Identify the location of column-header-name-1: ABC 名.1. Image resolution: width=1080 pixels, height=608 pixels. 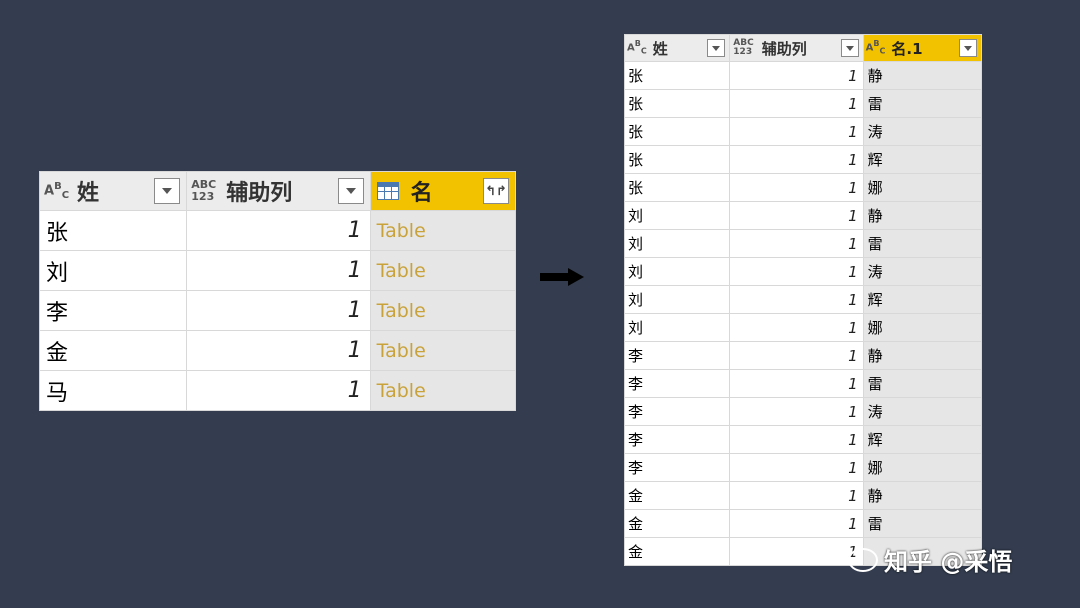
(922, 48).